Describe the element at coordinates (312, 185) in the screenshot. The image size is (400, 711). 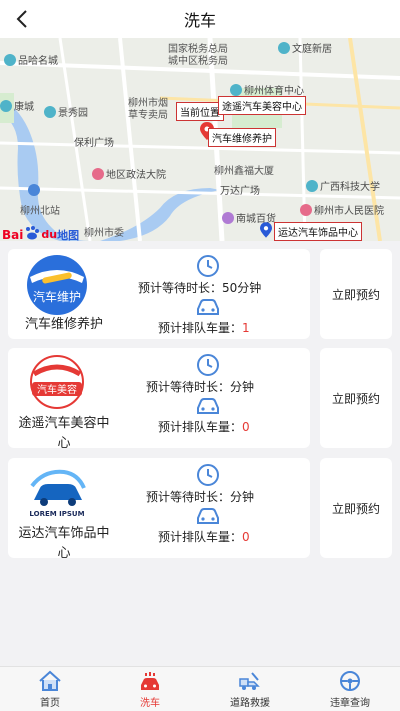
I see `school-icon` at that location.